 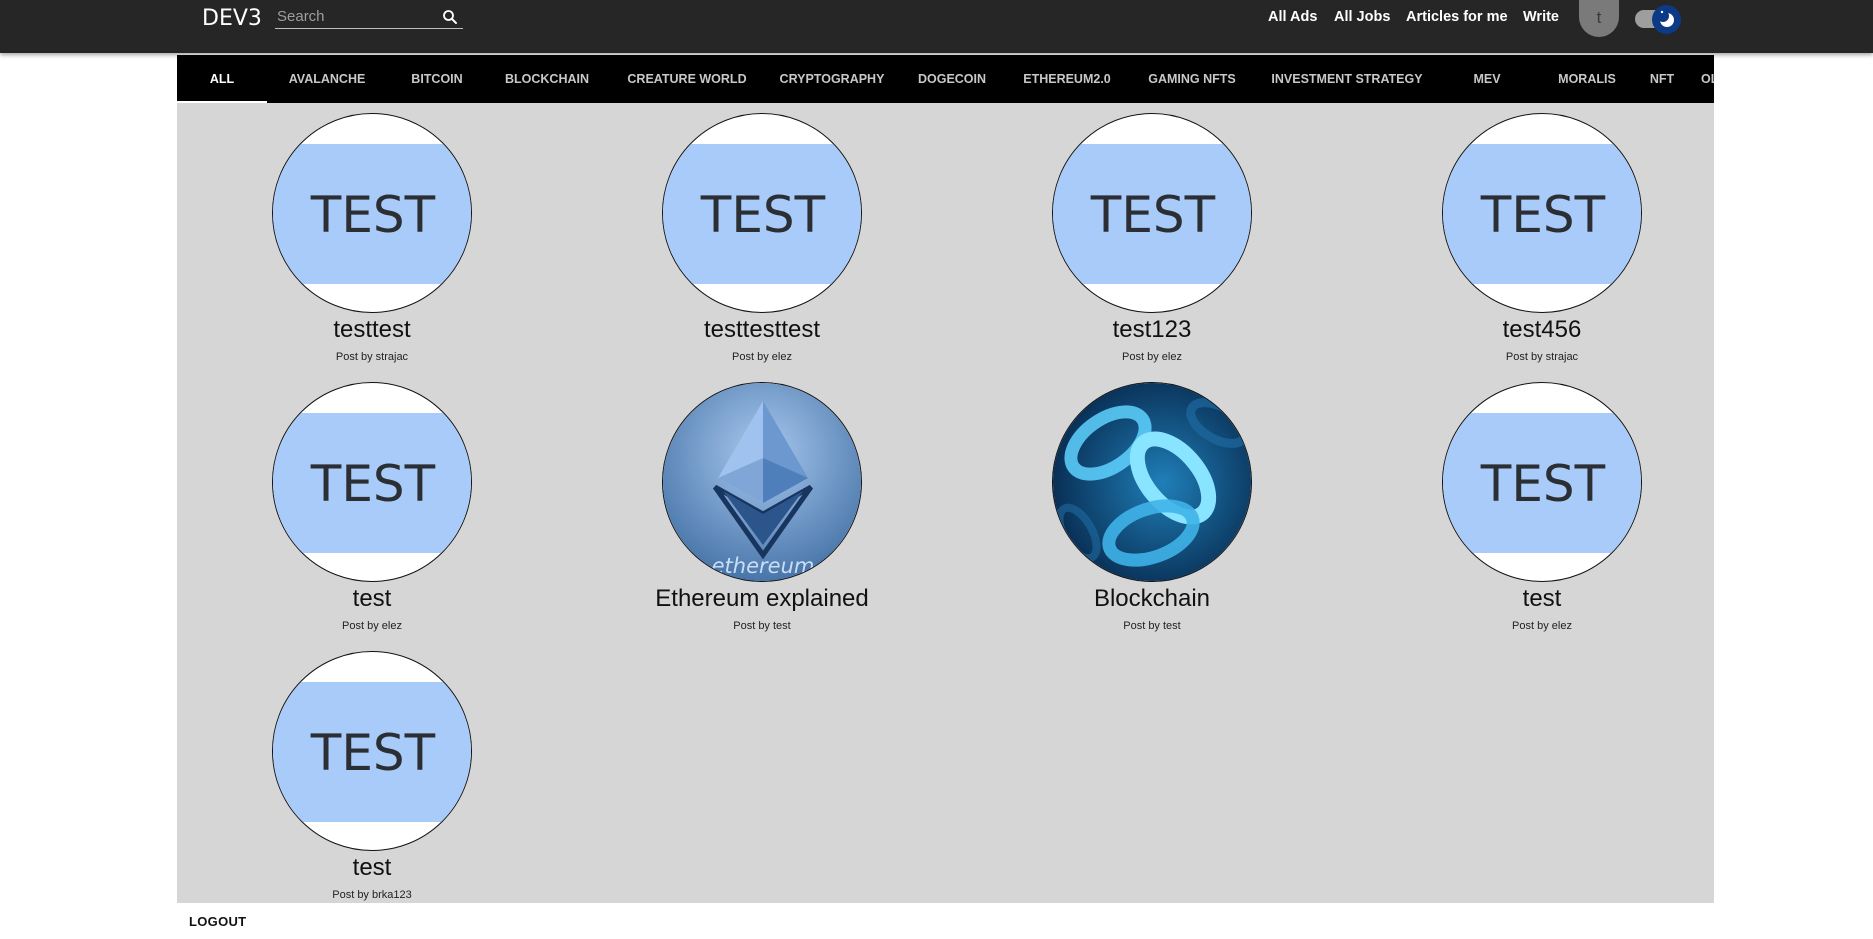 What do you see at coordinates (1587, 79) in the screenshot?
I see `tab-moralis: MORALIS` at bounding box center [1587, 79].